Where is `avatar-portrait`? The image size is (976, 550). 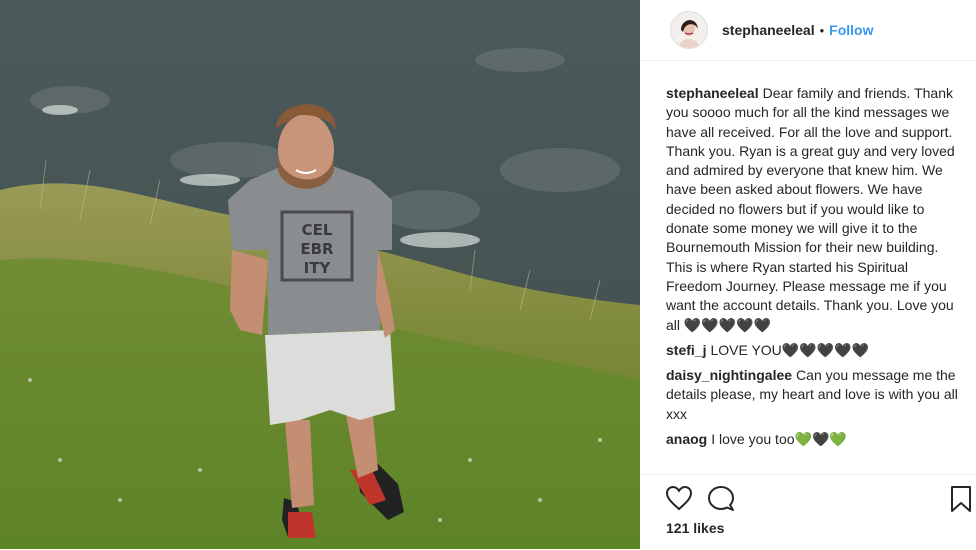 avatar-portrait is located at coordinates (689, 30).